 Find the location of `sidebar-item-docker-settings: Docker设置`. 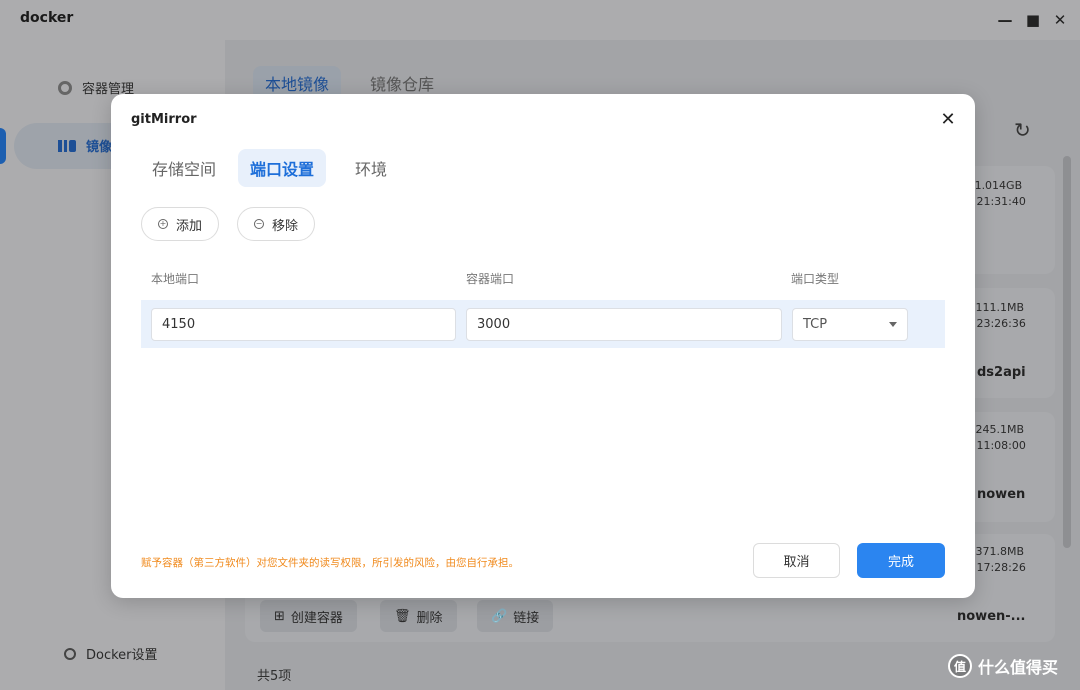

sidebar-item-docker-settings: Docker设置 is located at coordinates (111, 653).